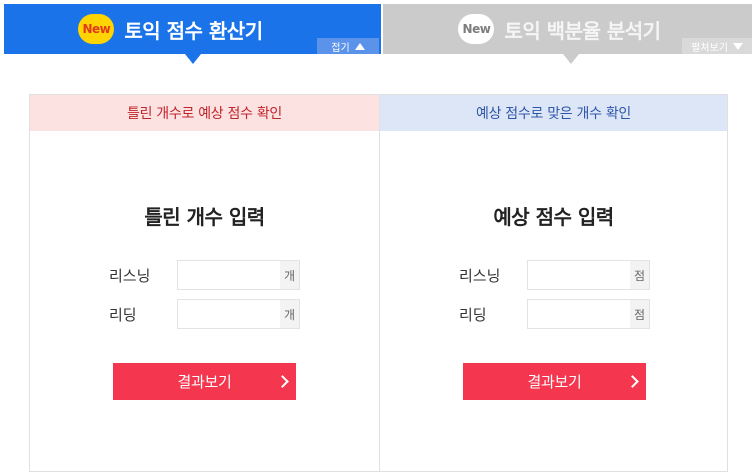 The width and height of the screenshot is (752, 476). I want to click on reading-row: 리딩 개, so click(204, 314).